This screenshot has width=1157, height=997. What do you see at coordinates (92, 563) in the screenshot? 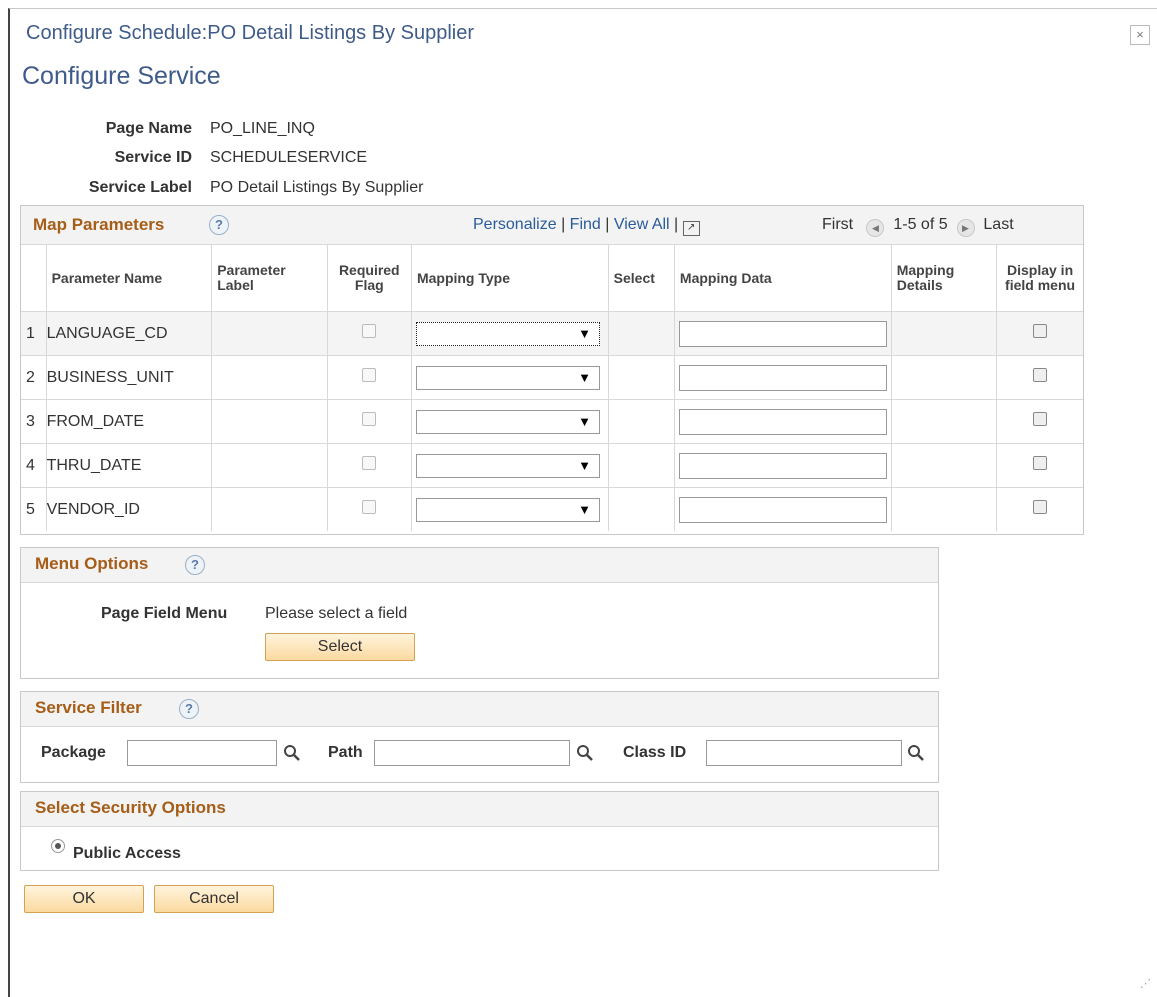
I see `menu-options-title: Menu Options` at bounding box center [92, 563].